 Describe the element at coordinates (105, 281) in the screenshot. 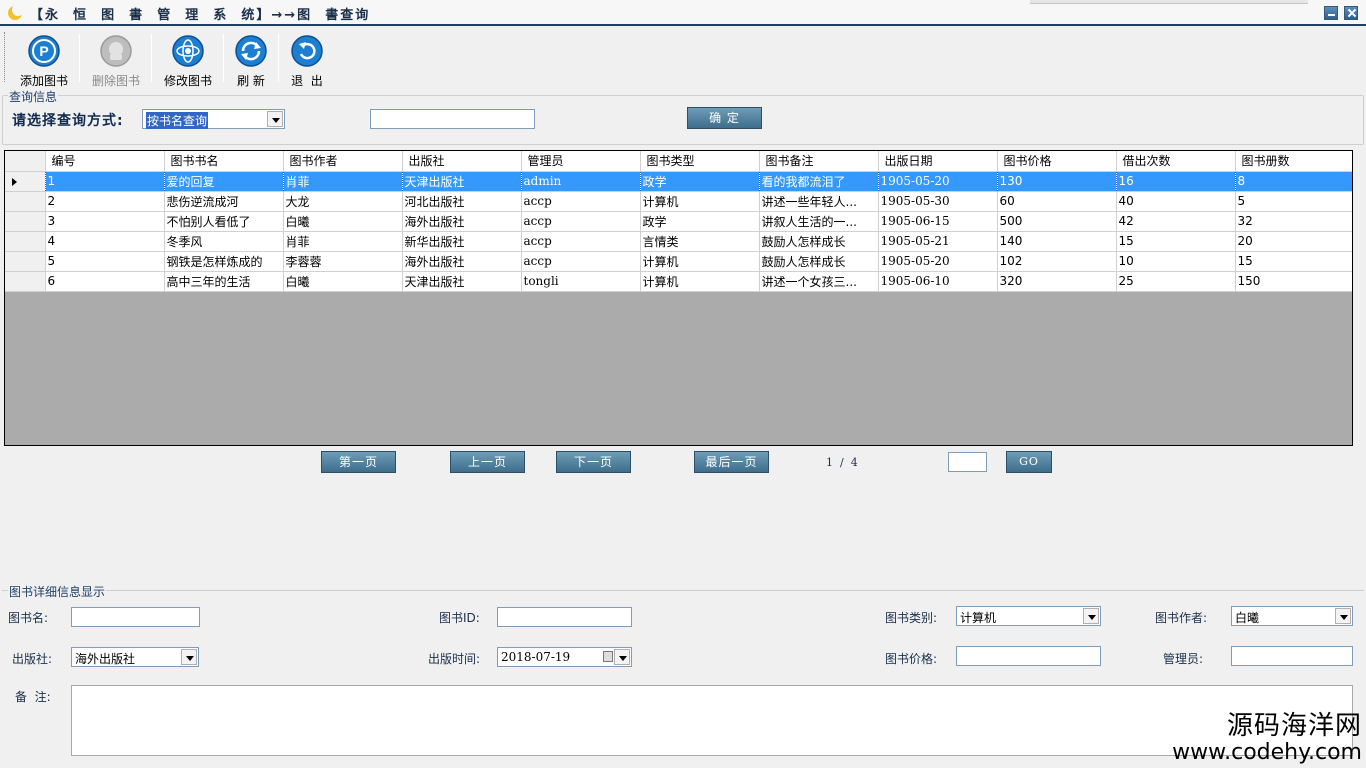

I see `table-cell: 6` at that location.